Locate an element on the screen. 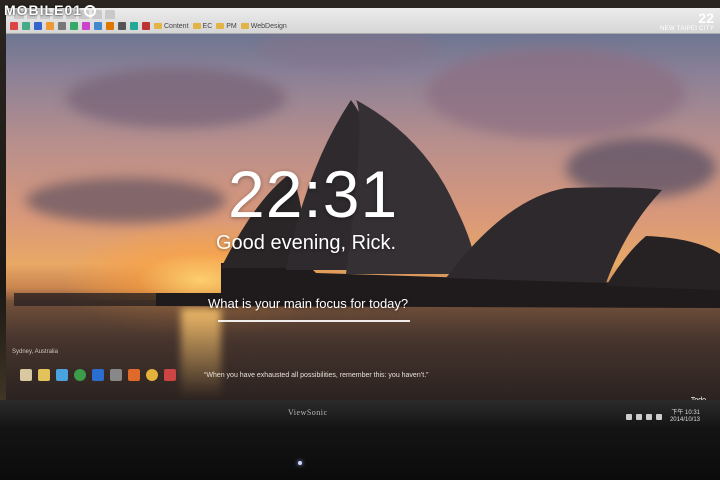 Image resolution: width=720 pixels, height=480 pixels. system-tray: 下午 10:31 2014/10/13 is located at coordinates (662, 417).